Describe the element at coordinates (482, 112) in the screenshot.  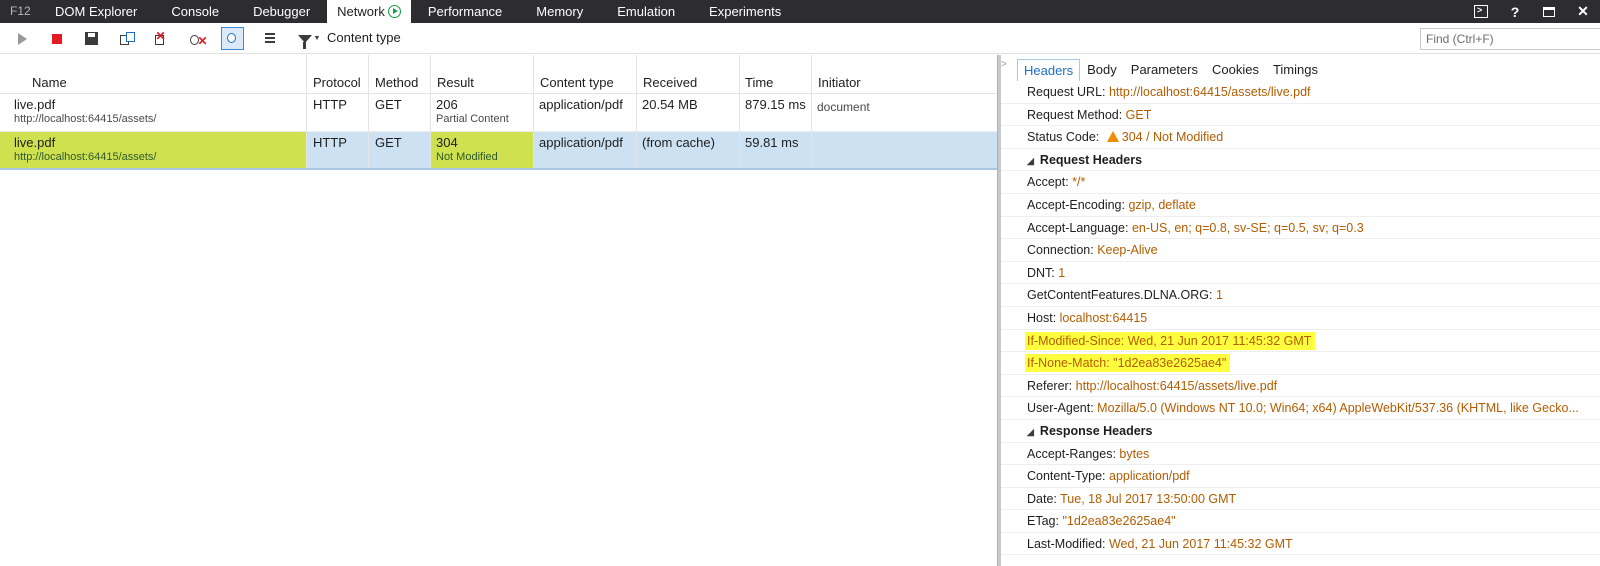
I see `cell-result: 206 Partial Content` at that location.